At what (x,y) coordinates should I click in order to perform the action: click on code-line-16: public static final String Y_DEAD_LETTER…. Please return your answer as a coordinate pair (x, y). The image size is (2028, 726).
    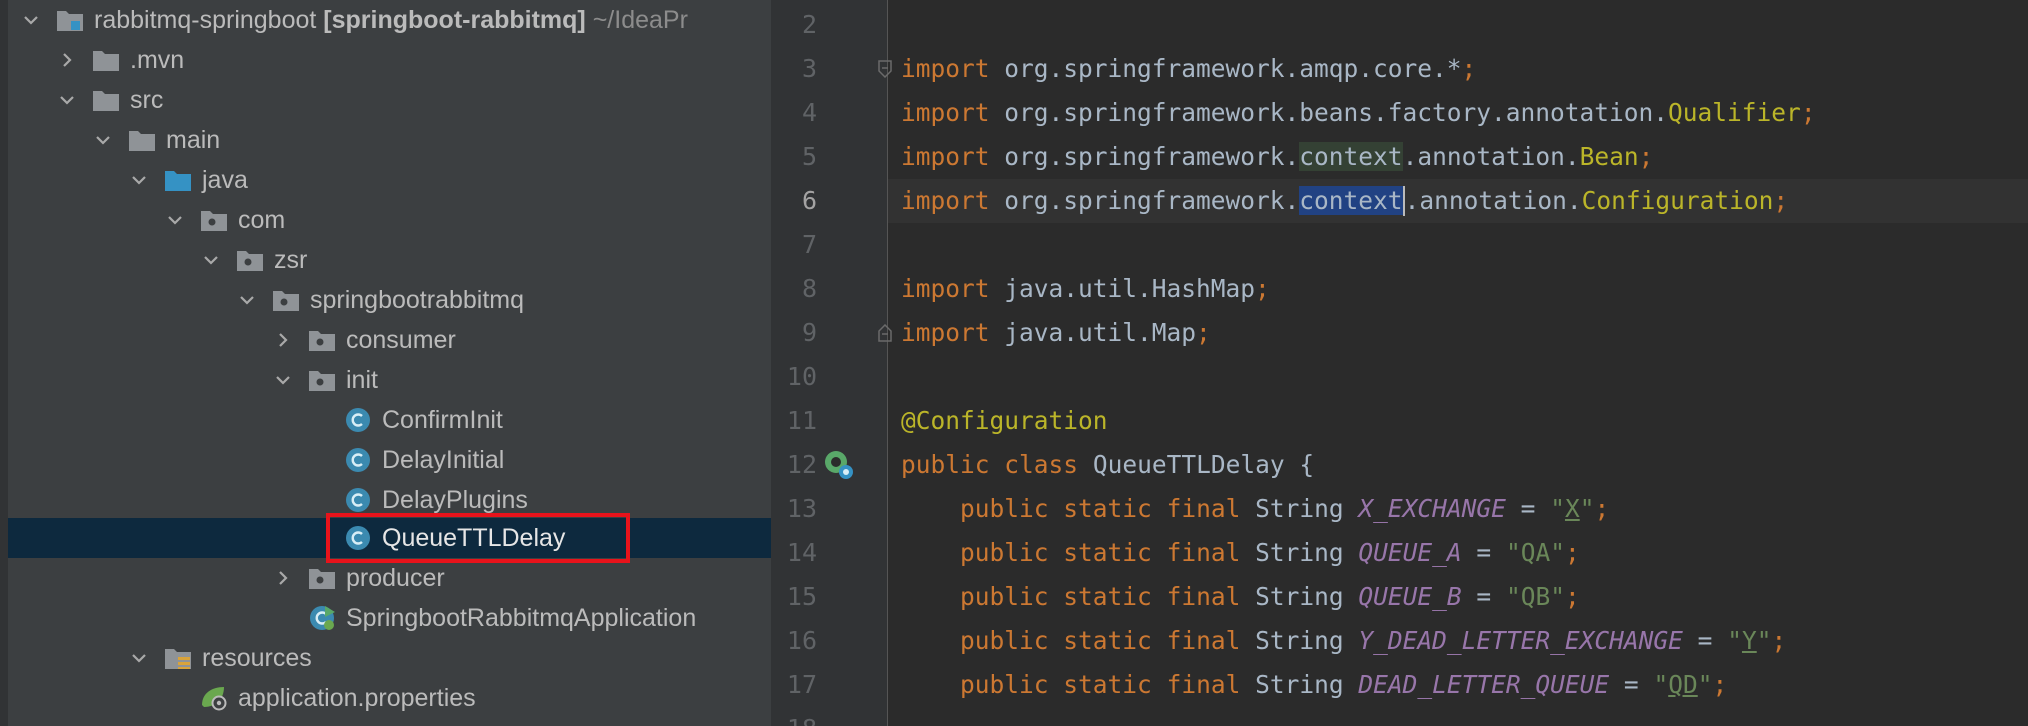
    Looking at the image, I should click on (1343, 641).